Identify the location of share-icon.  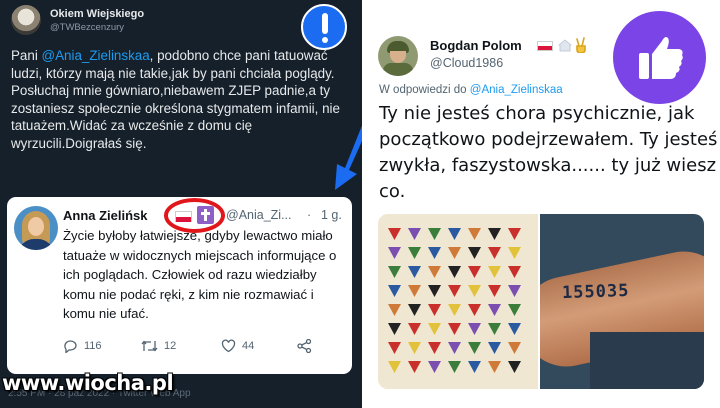
(304, 346).